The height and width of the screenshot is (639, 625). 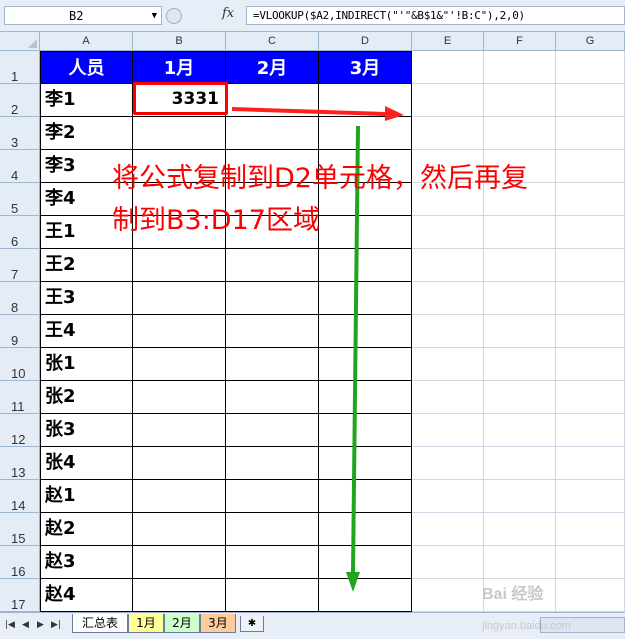 I want to click on row-header: 7, so click(x=20, y=265).